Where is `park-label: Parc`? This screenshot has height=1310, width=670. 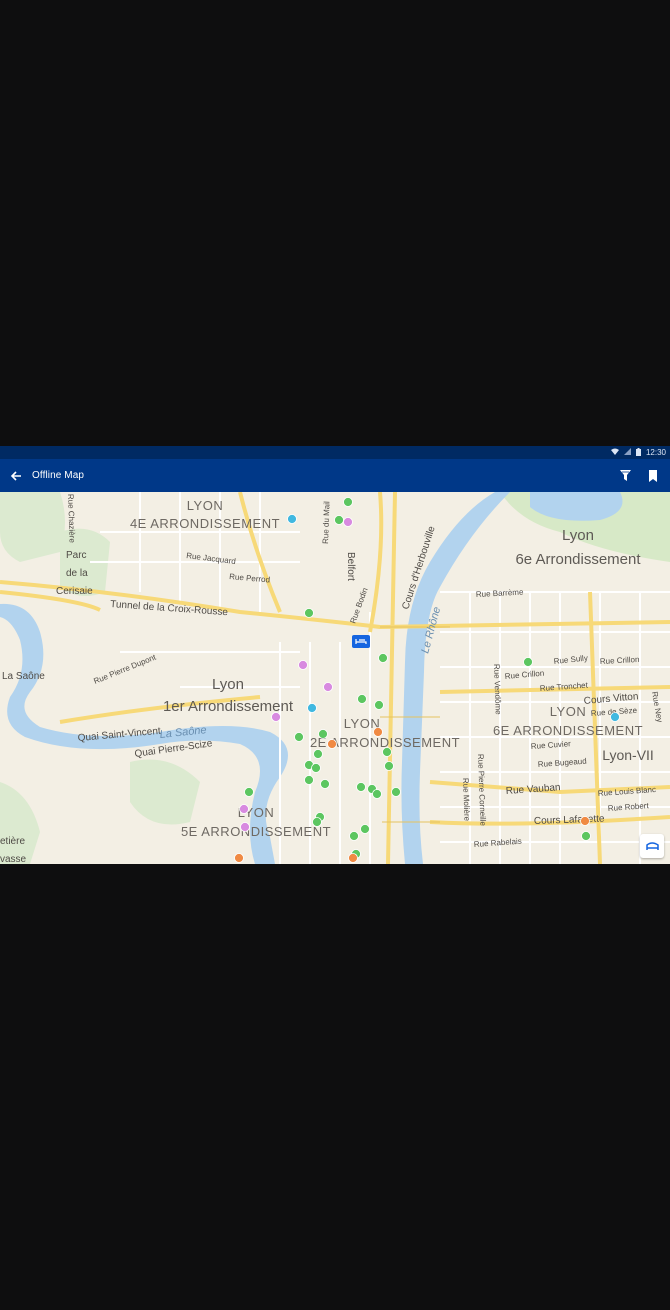 park-label: Parc is located at coordinates (76, 555).